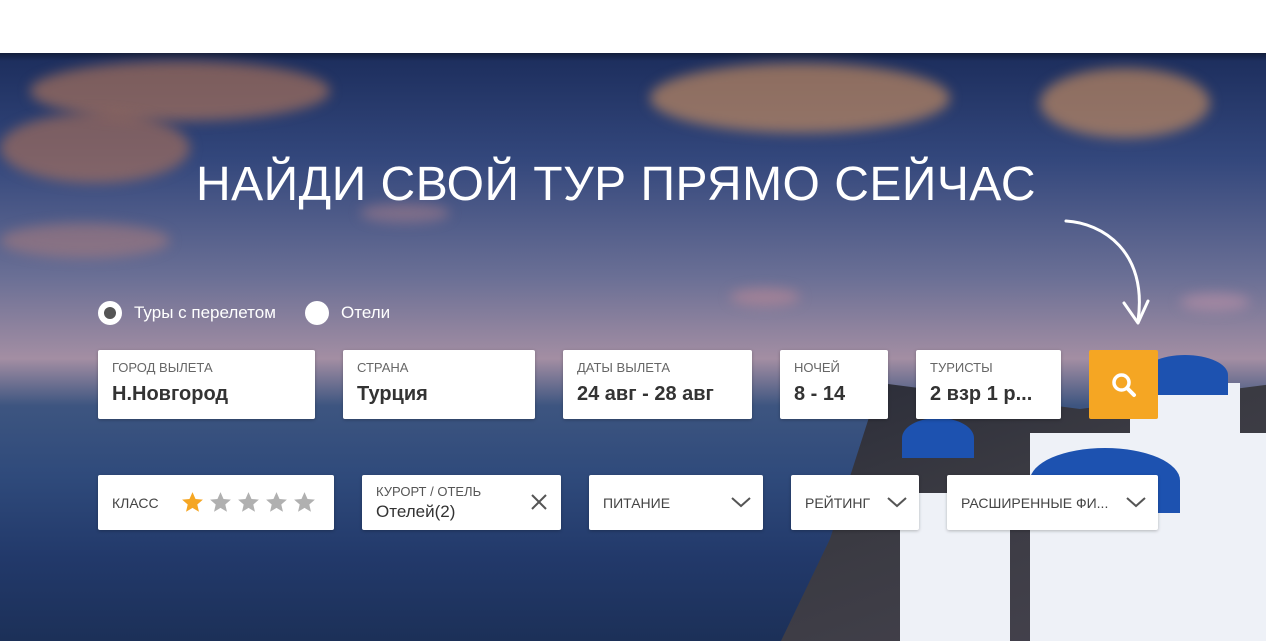 Image resolution: width=1266 pixels, height=641 pixels. I want to click on search-icon, so click(1123, 384).